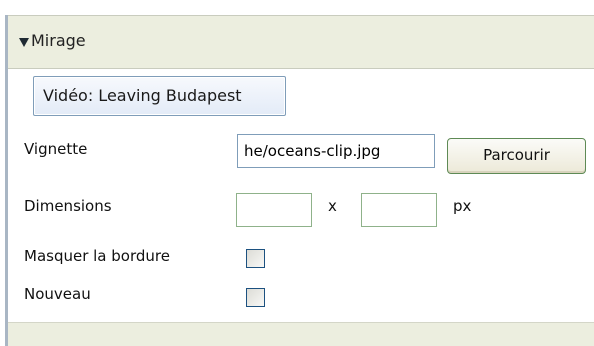 This screenshot has height=346, width=594. I want to click on new-window-checkbox, so click(255, 297).